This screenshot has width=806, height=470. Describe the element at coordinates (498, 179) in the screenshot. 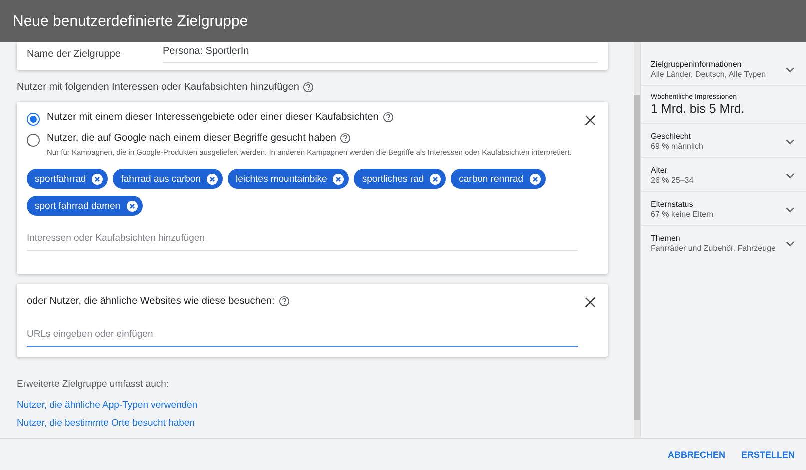

I see `keyword-chip: carbon rennrad` at that location.